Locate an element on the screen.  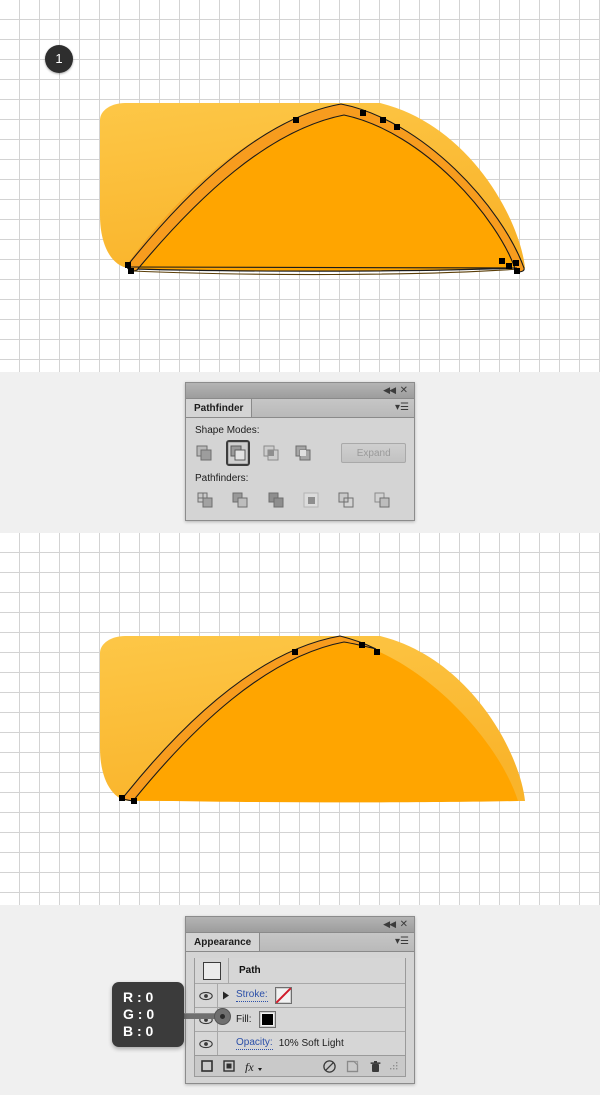
fill-swatch-black is located at coordinates (267, 1019).